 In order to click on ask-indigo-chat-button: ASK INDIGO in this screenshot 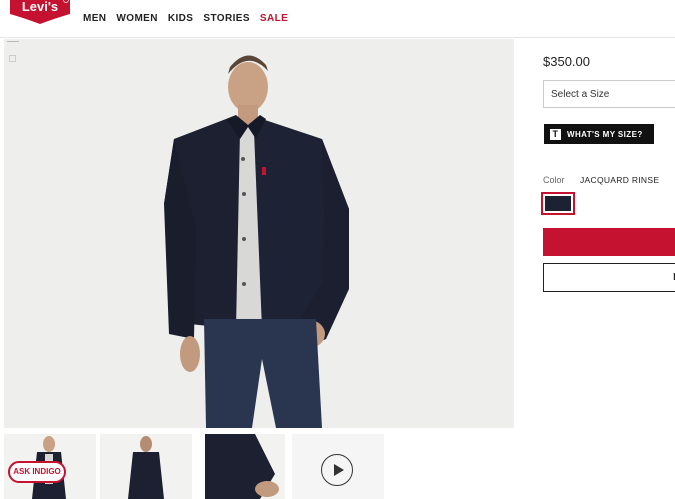, I will do `click(37, 472)`.